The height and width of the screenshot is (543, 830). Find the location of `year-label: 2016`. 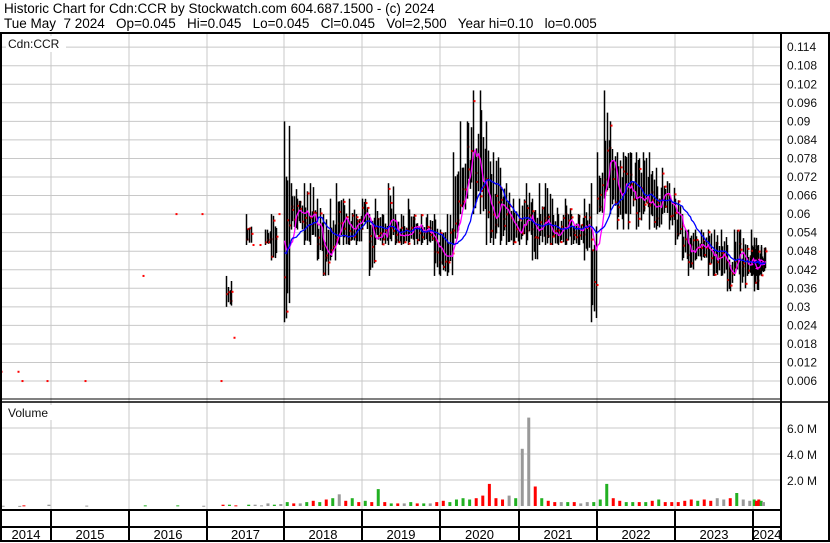

year-label: 2016 is located at coordinates (168, 534).